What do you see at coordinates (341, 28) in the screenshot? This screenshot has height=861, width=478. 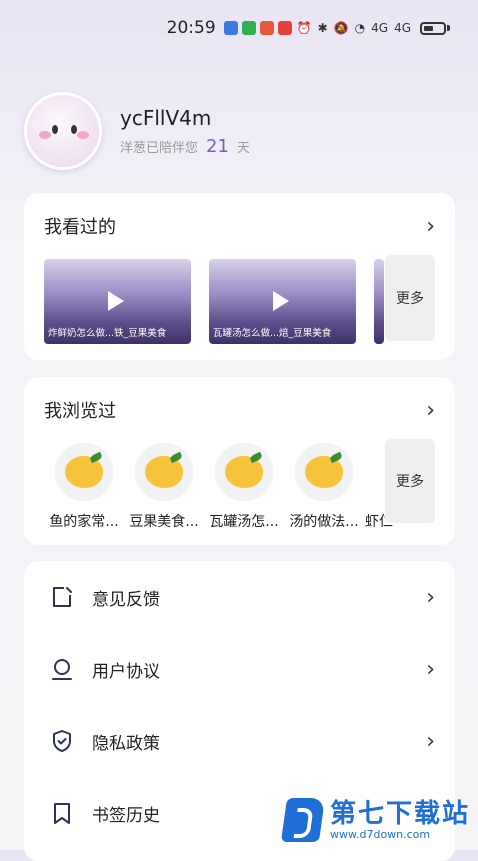 I see `mute-icon: 🔕` at bounding box center [341, 28].